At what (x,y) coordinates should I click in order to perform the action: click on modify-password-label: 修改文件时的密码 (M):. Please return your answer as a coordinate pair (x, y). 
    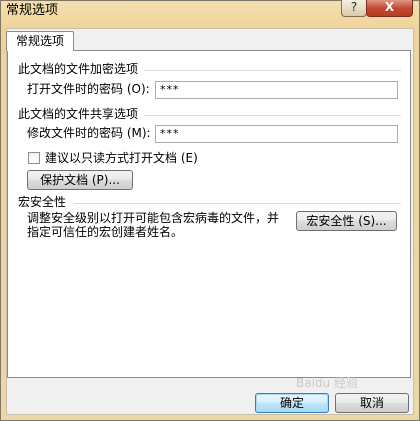
    Looking at the image, I should click on (89, 133).